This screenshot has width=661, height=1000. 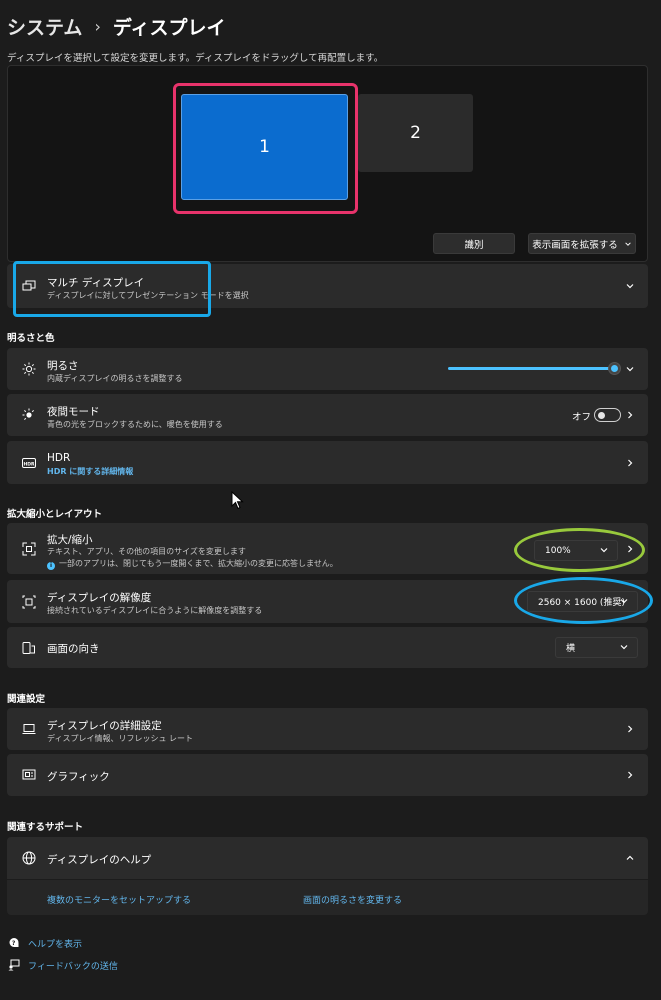 What do you see at coordinates (579, 550) in the screenshot?
I see `green-highlight-oval` at bounding box center [579, 550].